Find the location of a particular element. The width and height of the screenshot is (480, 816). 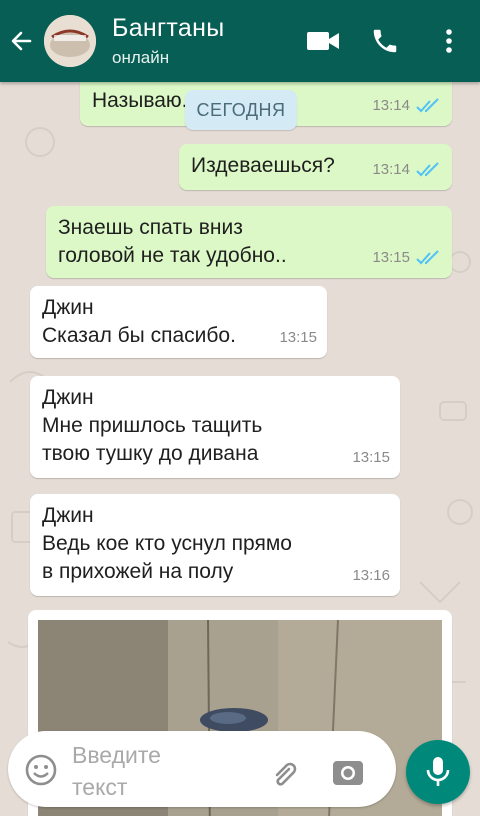

attach-paperclip-icon is located at coordinates (285, 774).